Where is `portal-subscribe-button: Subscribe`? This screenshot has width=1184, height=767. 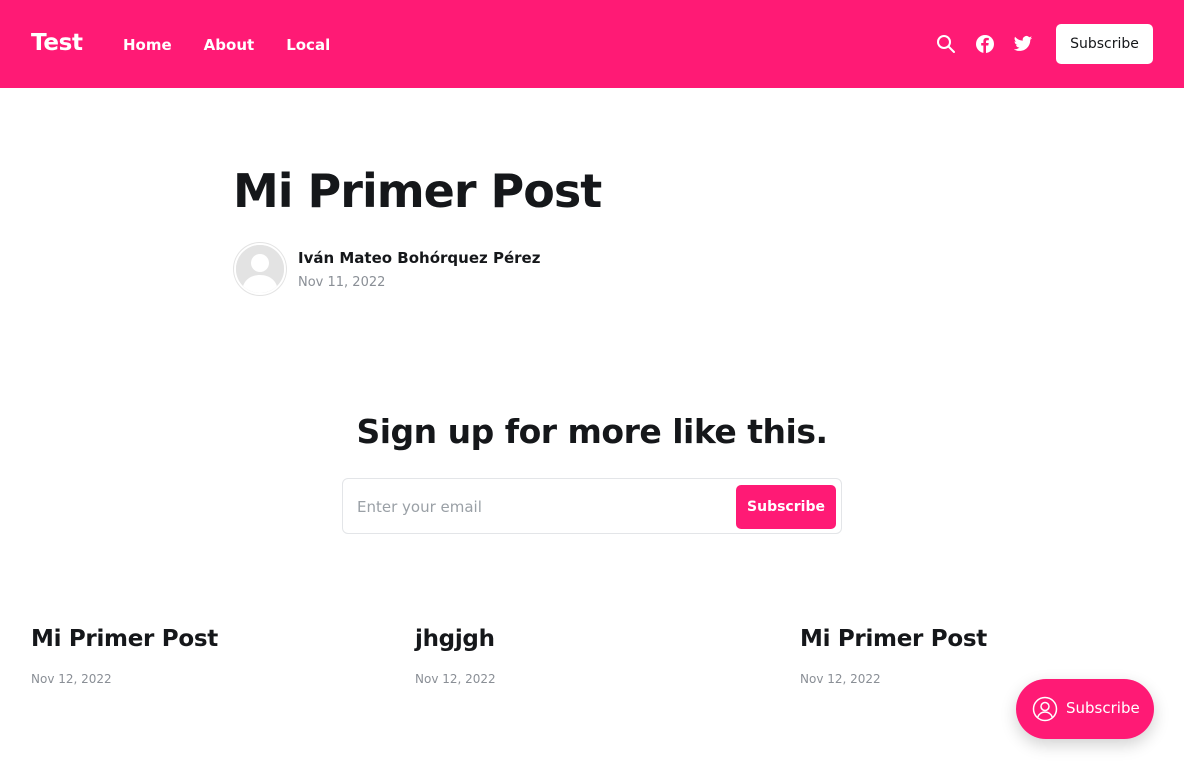
portal-subscribe-button: Subscribe is located at coordinates (1085, 709).